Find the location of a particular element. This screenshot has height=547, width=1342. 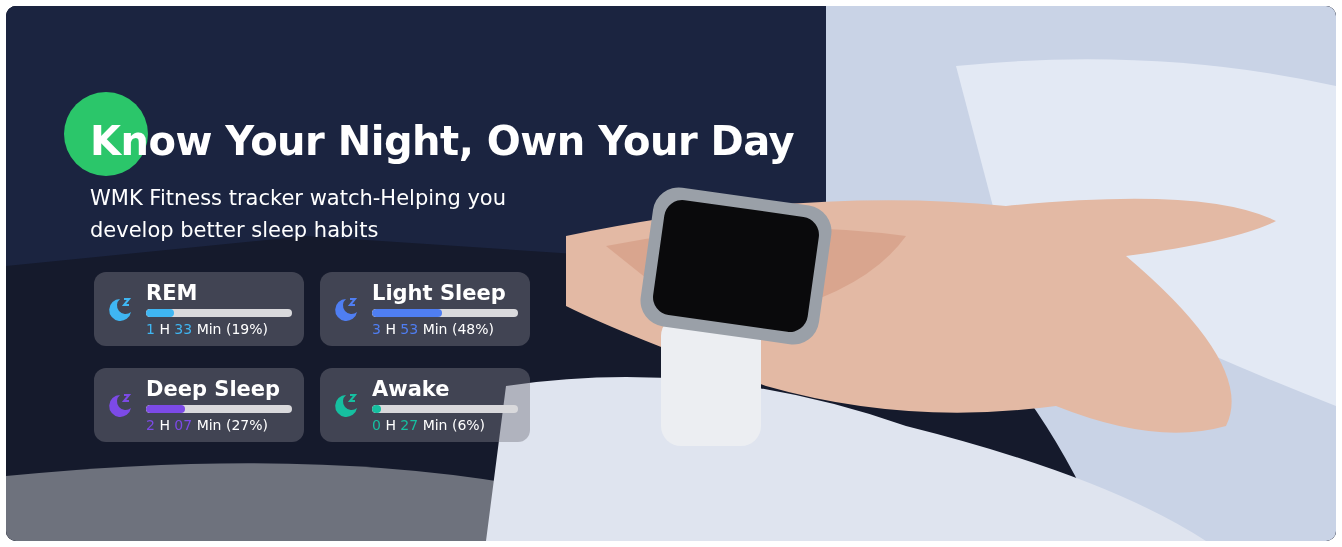

duration-text: 3 H 53 Min (48%) is located at coordinates (433, 329).